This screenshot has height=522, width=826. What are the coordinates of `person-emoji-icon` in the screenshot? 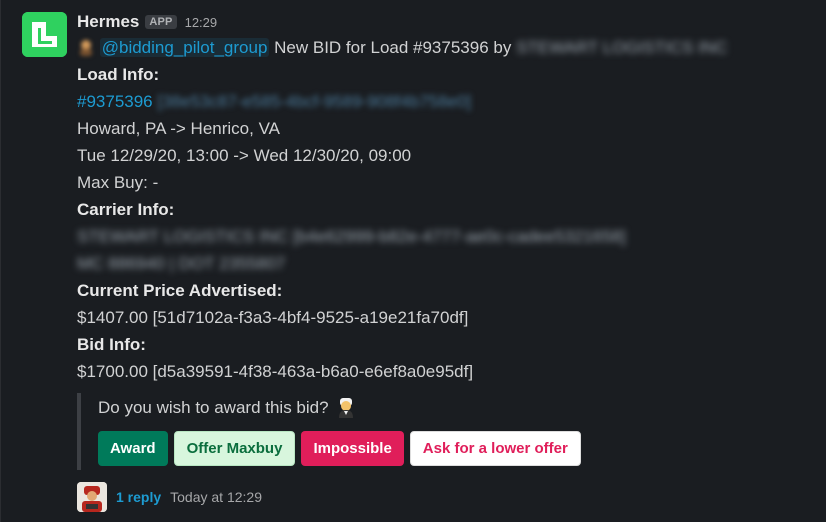 It's located at (86, 46).